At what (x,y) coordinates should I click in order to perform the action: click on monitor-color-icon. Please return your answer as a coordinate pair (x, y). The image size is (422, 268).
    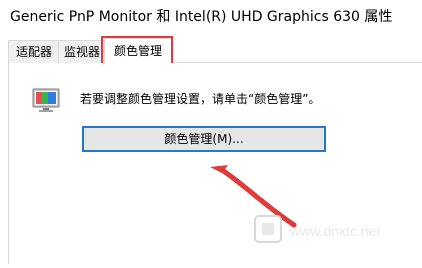
    Looking at the image, I should click on (46, 100).